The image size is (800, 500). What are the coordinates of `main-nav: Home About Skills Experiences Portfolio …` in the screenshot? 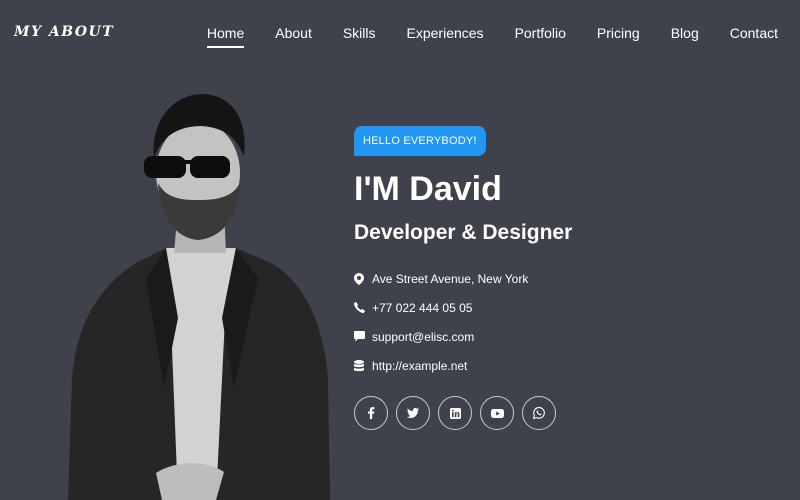 It's located at (492, 36).